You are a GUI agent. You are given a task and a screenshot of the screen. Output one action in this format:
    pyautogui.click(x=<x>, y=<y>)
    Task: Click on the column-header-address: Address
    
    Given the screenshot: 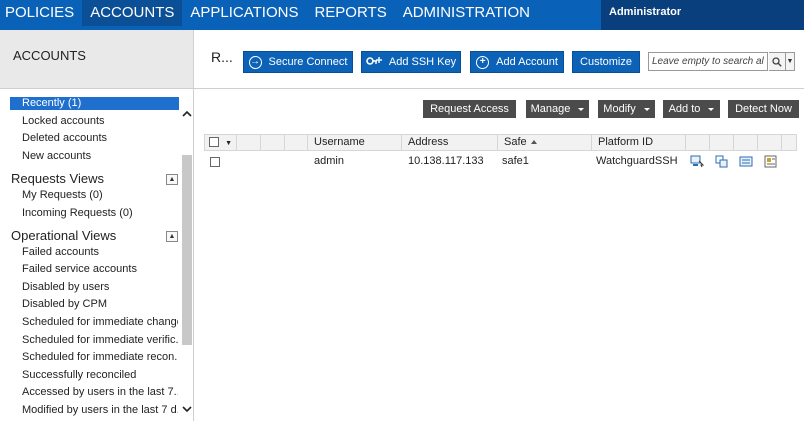 What is the action you would take?
    pyautogui.click(x=449, y=142)
    